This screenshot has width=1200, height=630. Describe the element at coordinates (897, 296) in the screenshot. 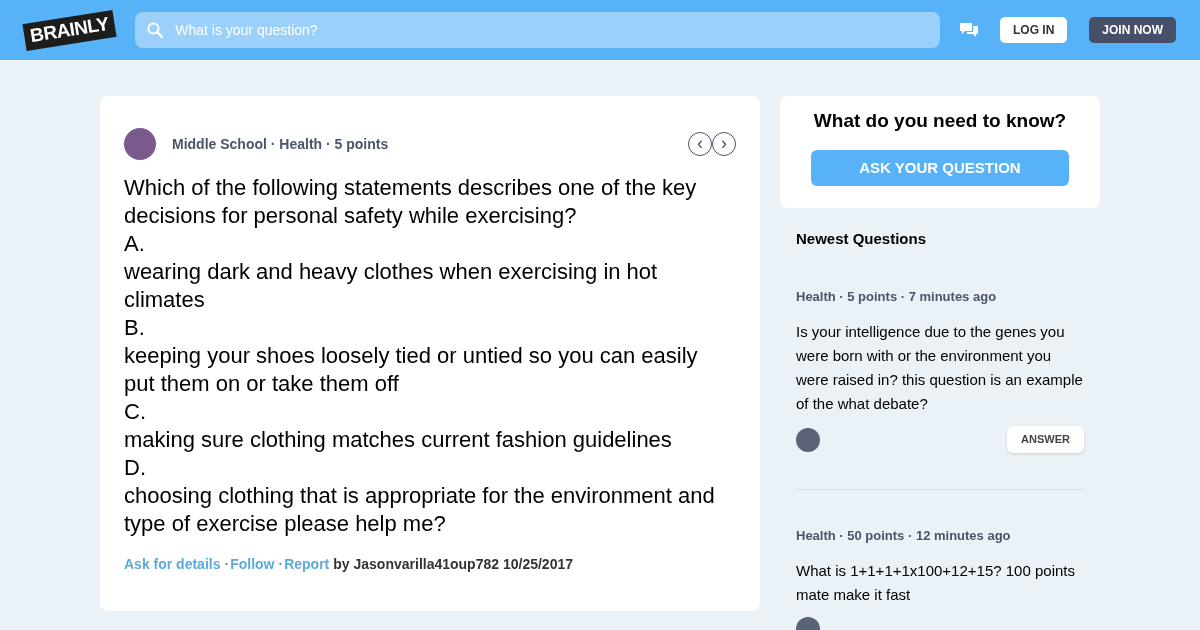

I see `question-meta: Health · 5 points · 7 minutes ago` at that location.